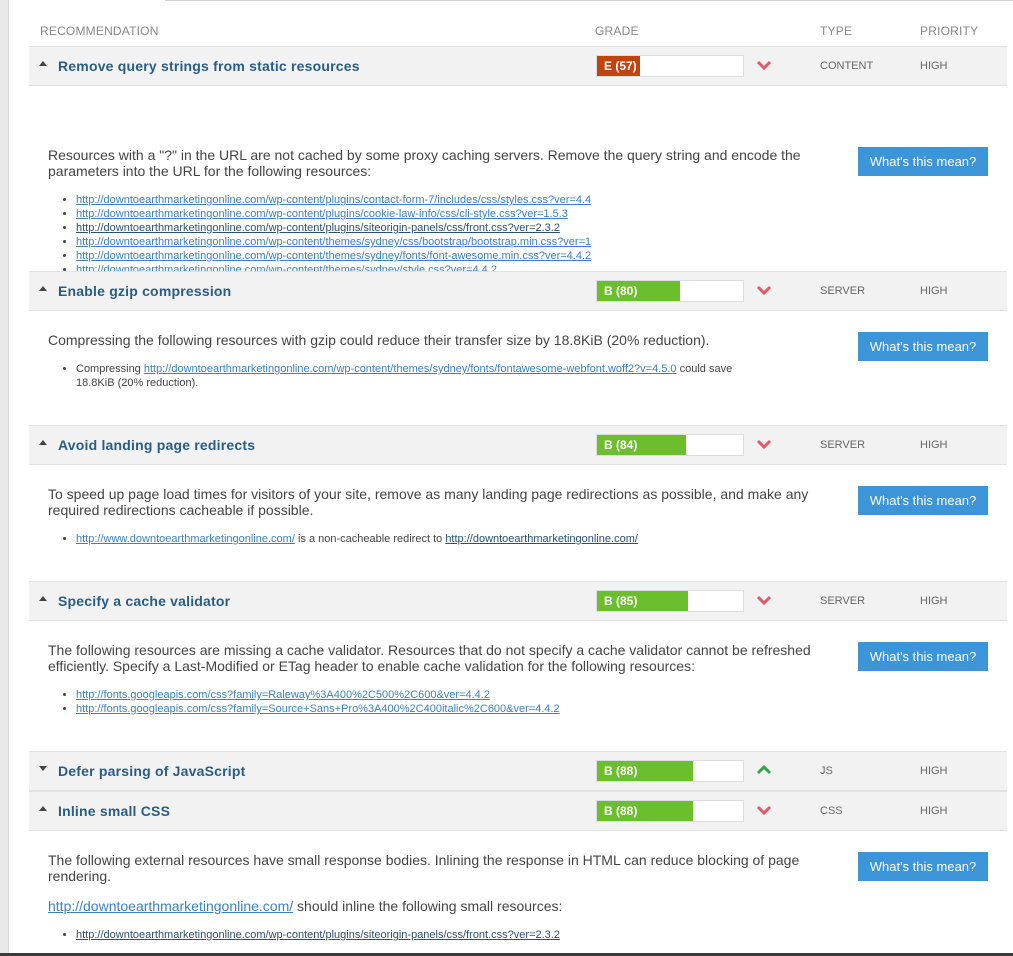  Describe the element at coordinates (670, 601) in the screenshot. I see `grade-bar: B (85)` at that location.